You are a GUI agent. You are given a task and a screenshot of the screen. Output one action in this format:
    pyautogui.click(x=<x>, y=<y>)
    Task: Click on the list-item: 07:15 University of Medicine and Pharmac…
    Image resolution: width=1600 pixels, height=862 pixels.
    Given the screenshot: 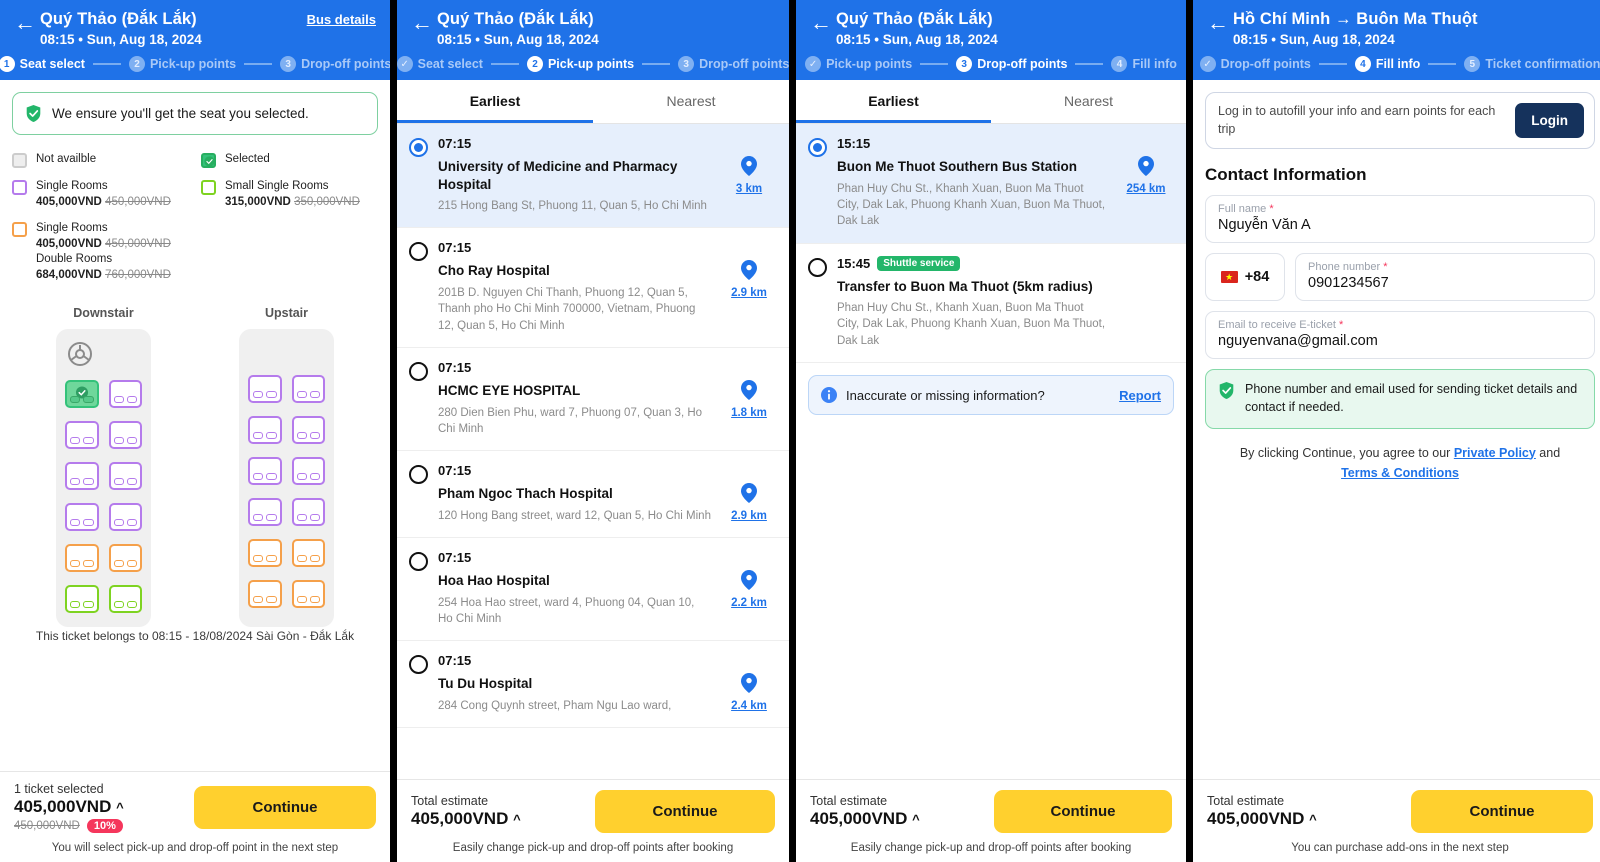 What is the action you would take?
    pyautogui.click(x=593, y=176)
    